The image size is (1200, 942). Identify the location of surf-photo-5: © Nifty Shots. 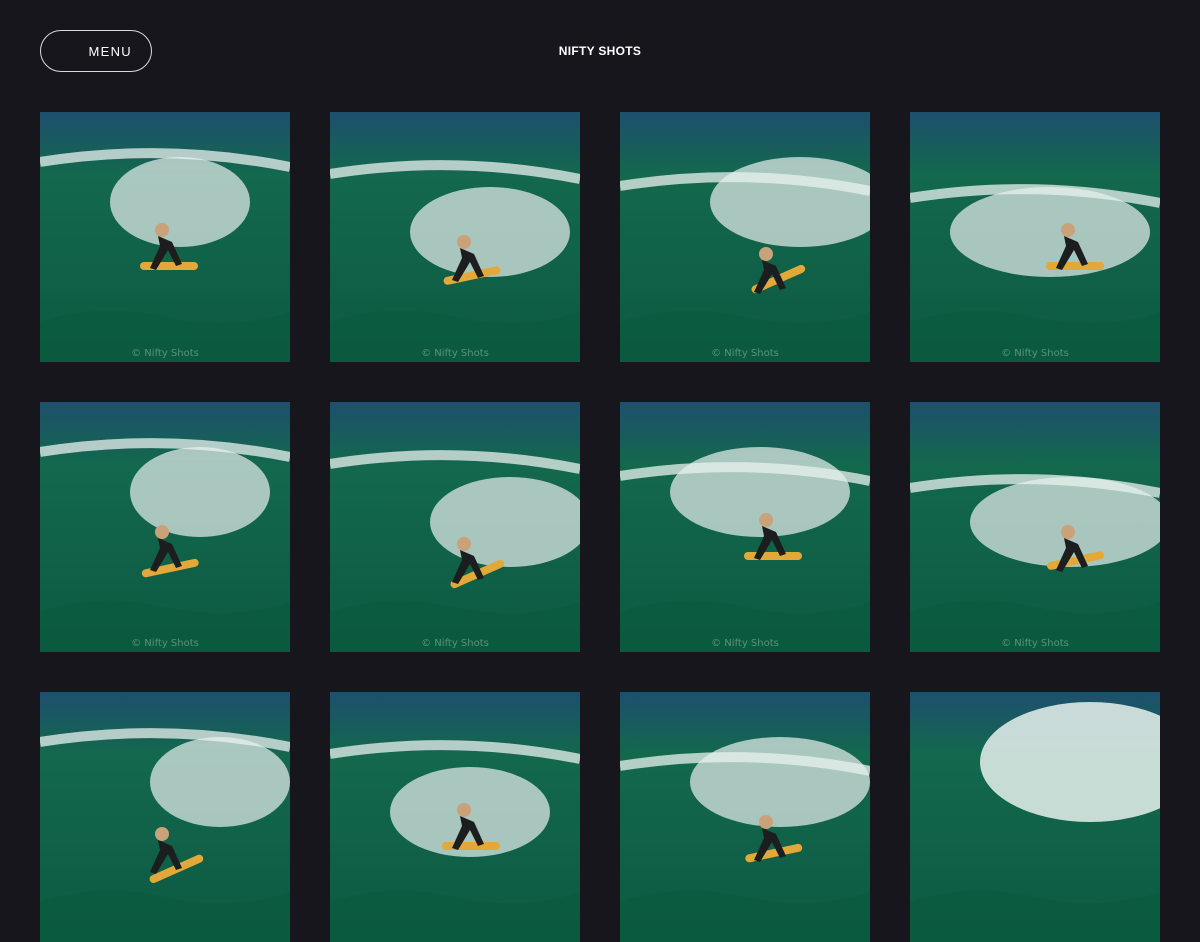
(165, 527).